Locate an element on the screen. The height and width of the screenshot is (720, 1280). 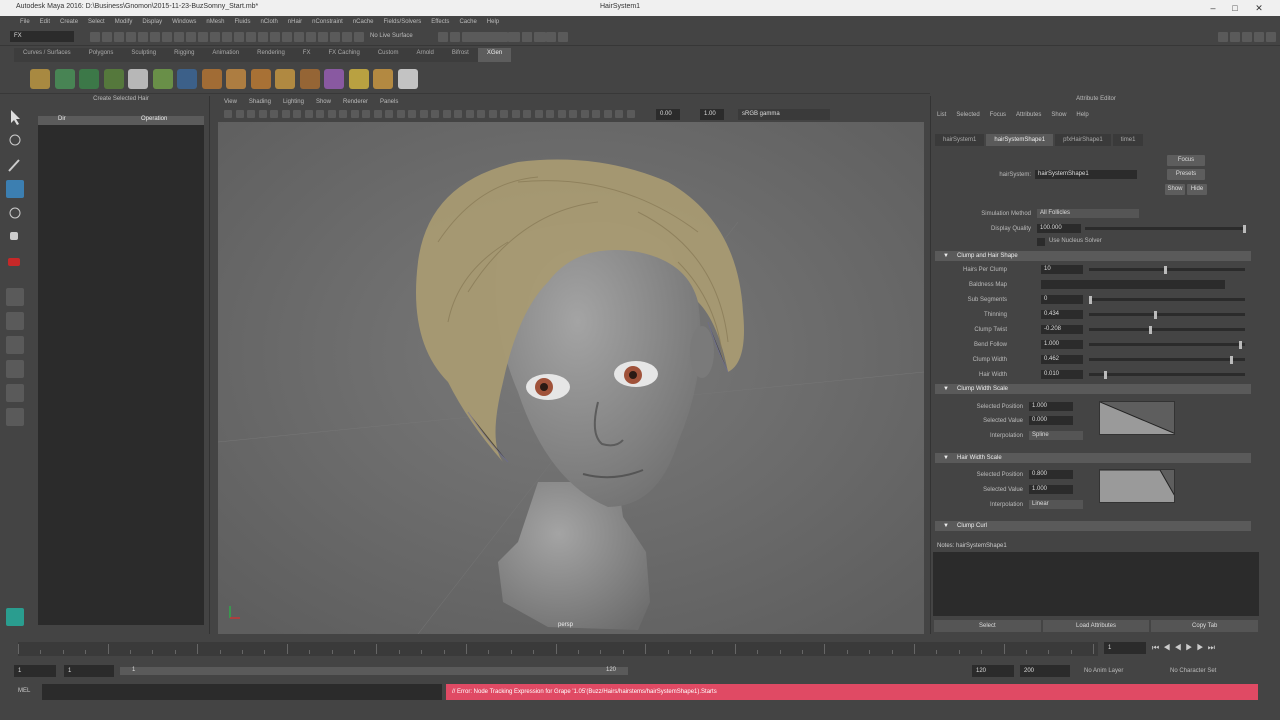
menu-ncloth: nCloth is located at coordinates (268, 22).